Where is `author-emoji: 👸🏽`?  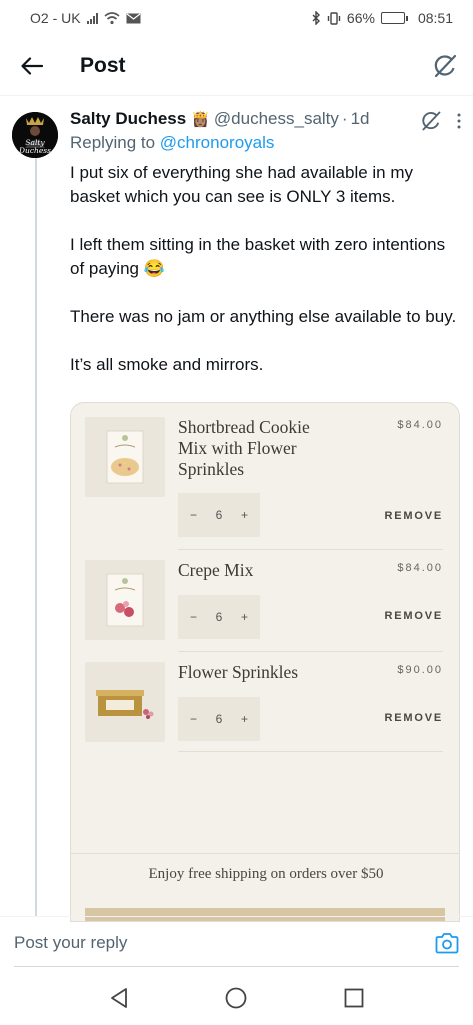 author-emoji: 👸🏽 is located at coordinates (200, 119).